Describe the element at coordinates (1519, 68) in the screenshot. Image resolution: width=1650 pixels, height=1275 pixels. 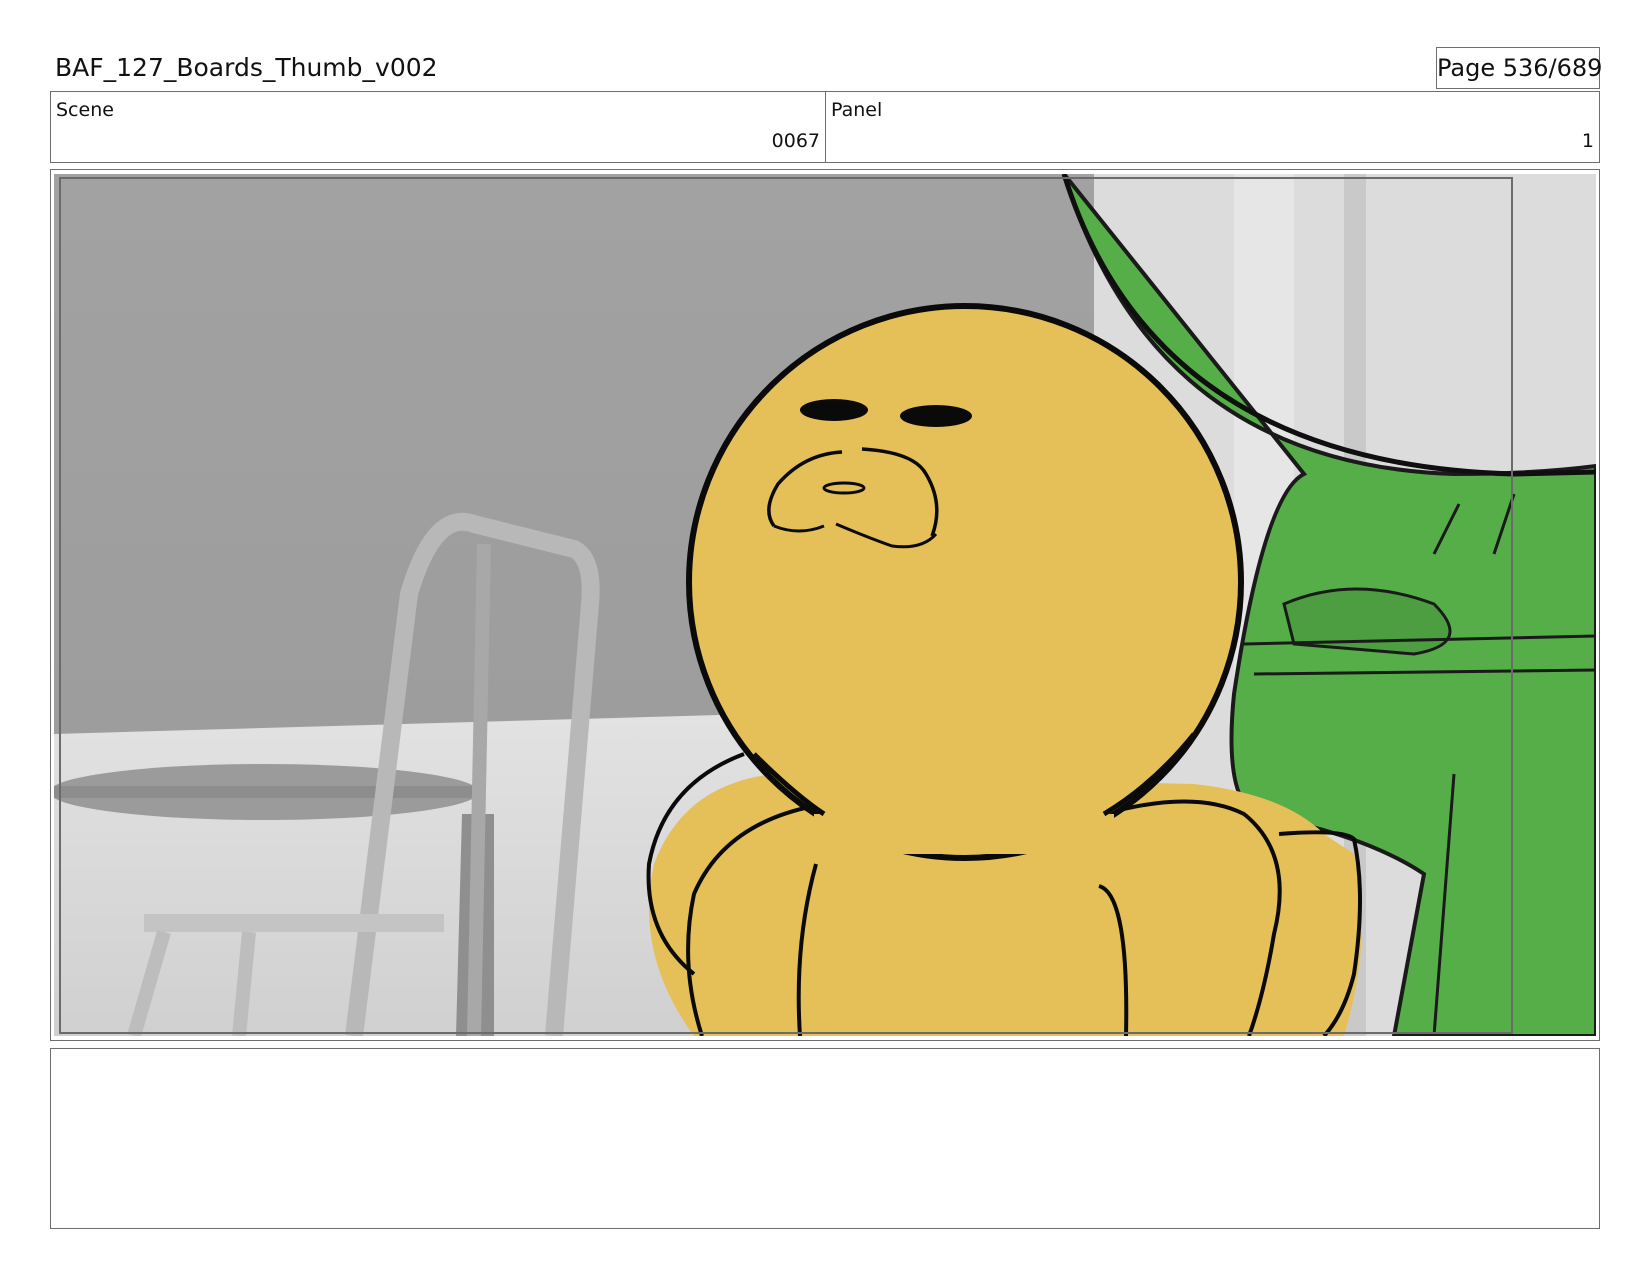
I see `page-indicator: Page 536/689` at that location.